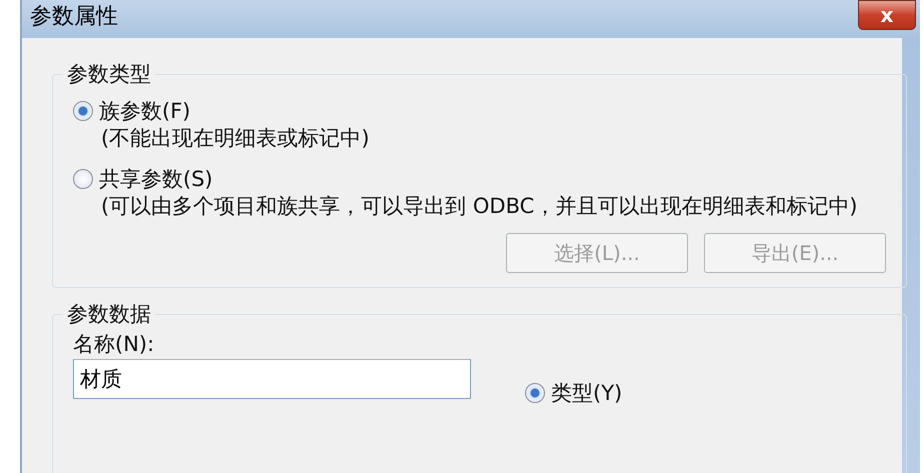 This screenshot has height=473, width=923. Describe the element at coordinates (74, 17) in the screenshot. I see `window-title: 参数属性` at that location.